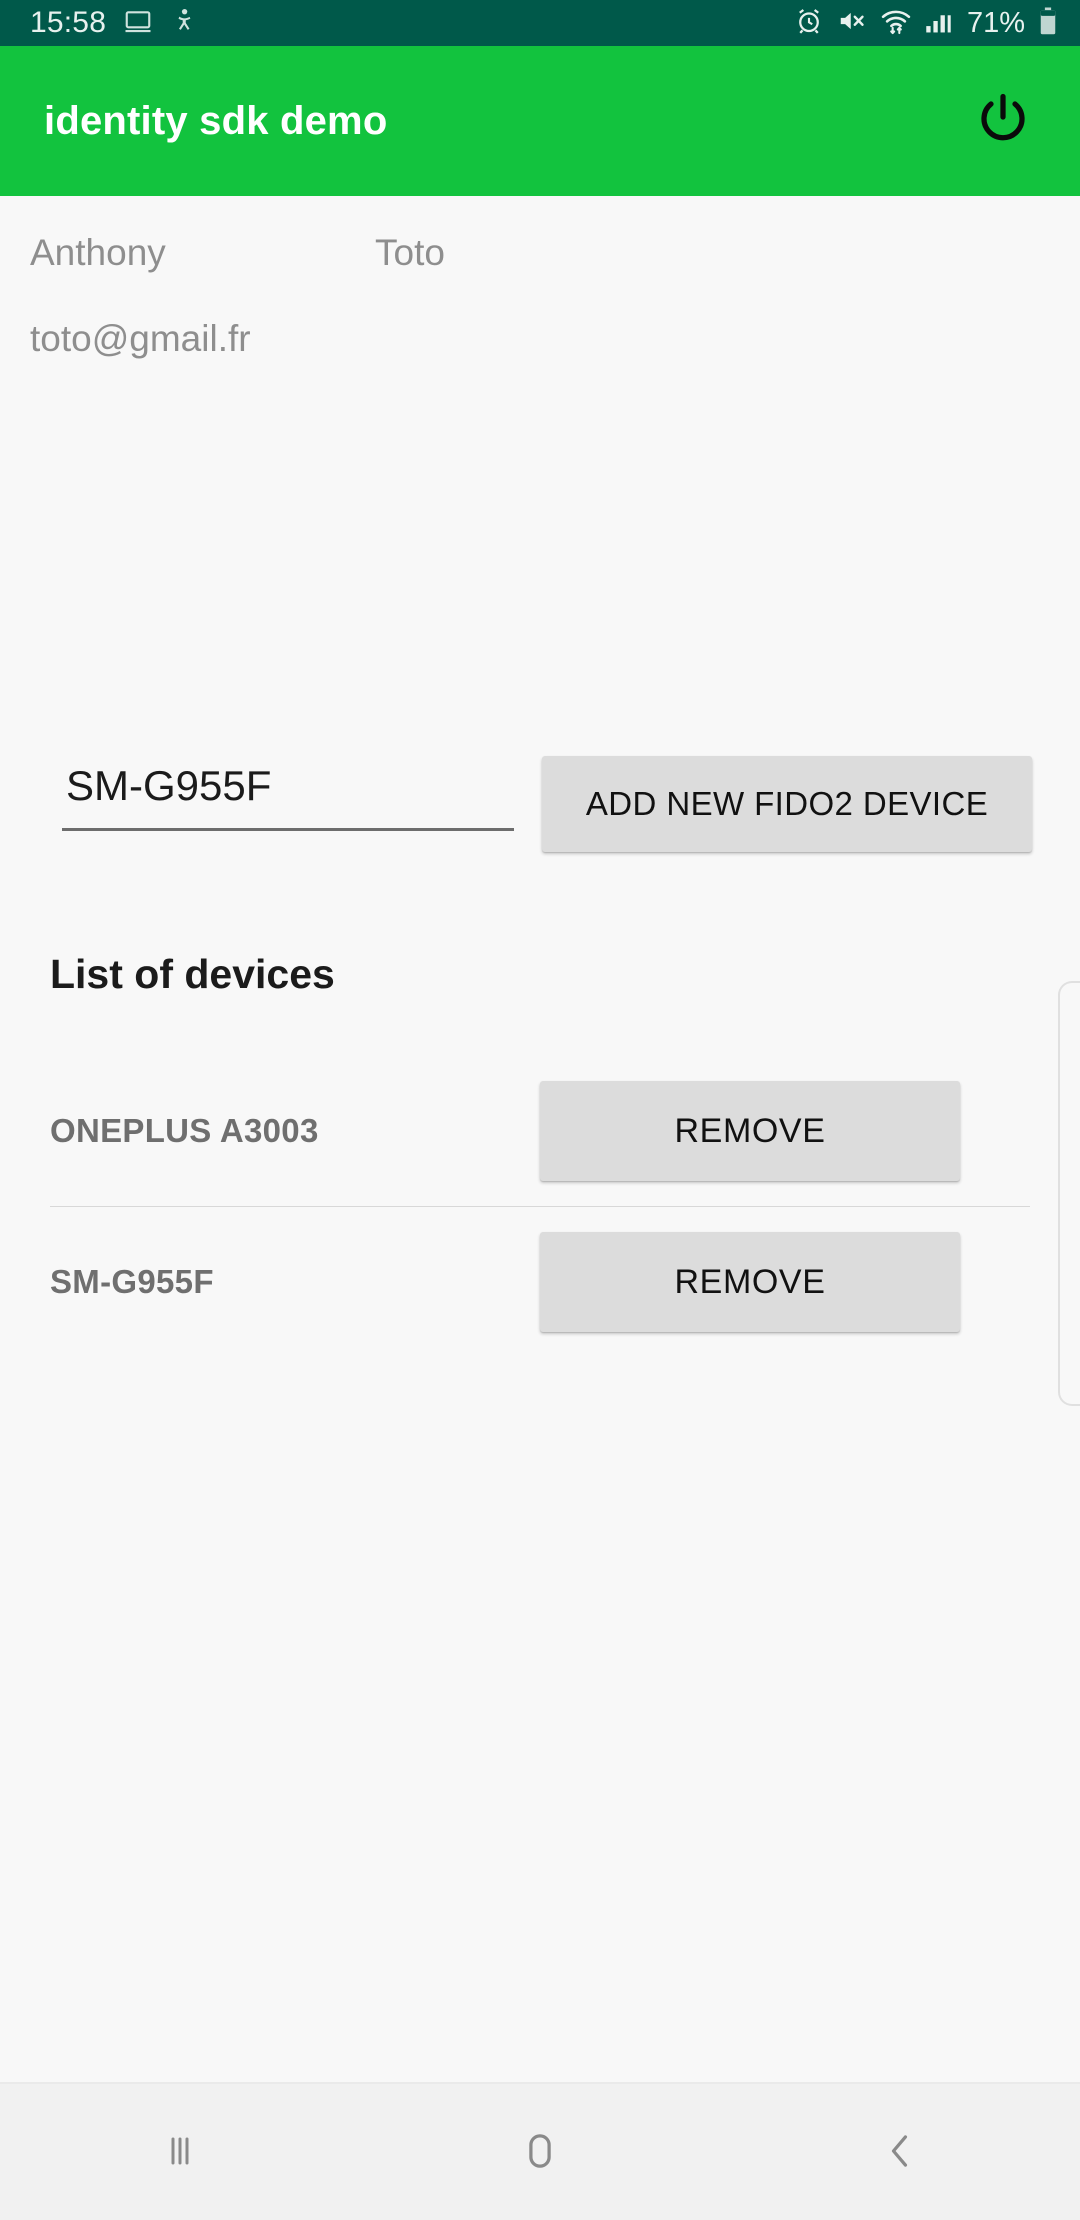 This screenshot has width=1080, height=2220. I want to click on status-clock: 15:58, so click(68, 22).